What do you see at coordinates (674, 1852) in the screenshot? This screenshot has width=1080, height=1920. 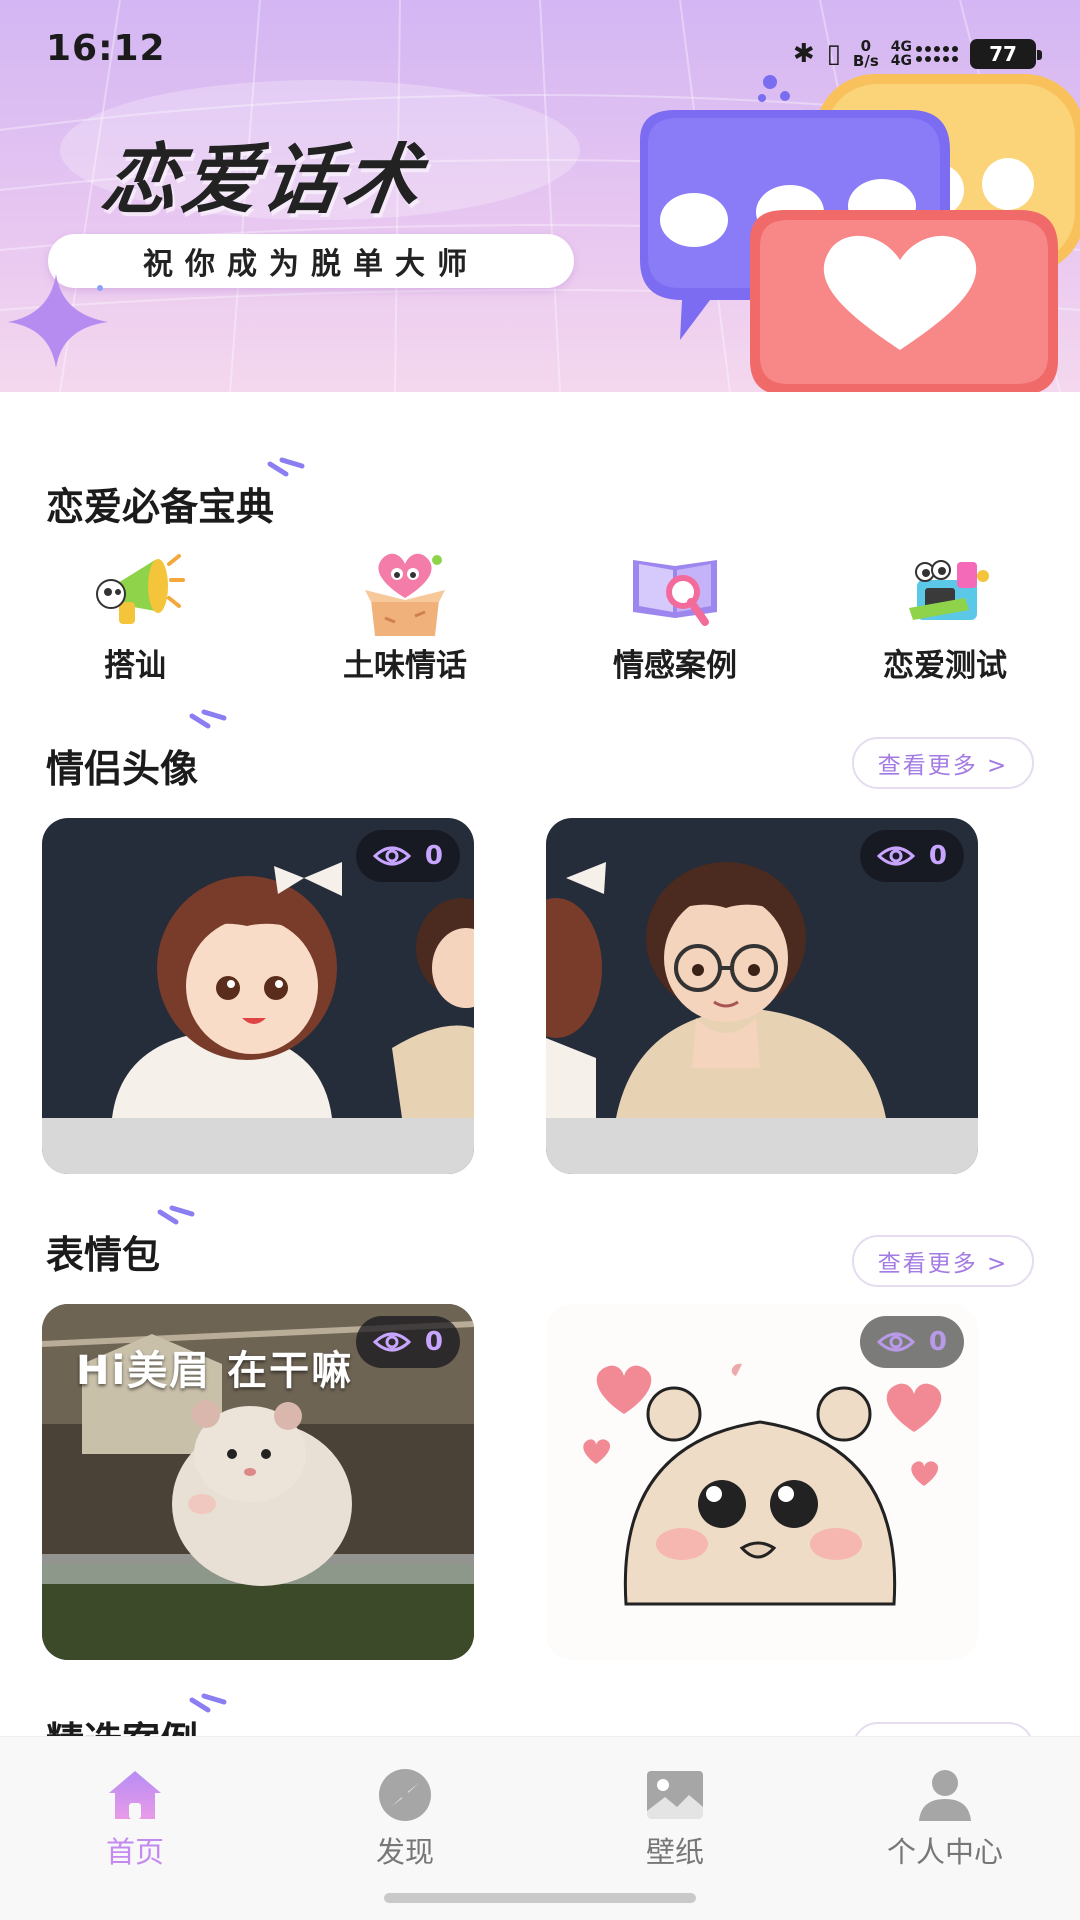 I see `nav-label: 壁纸` at bounding box center [674, 1852].